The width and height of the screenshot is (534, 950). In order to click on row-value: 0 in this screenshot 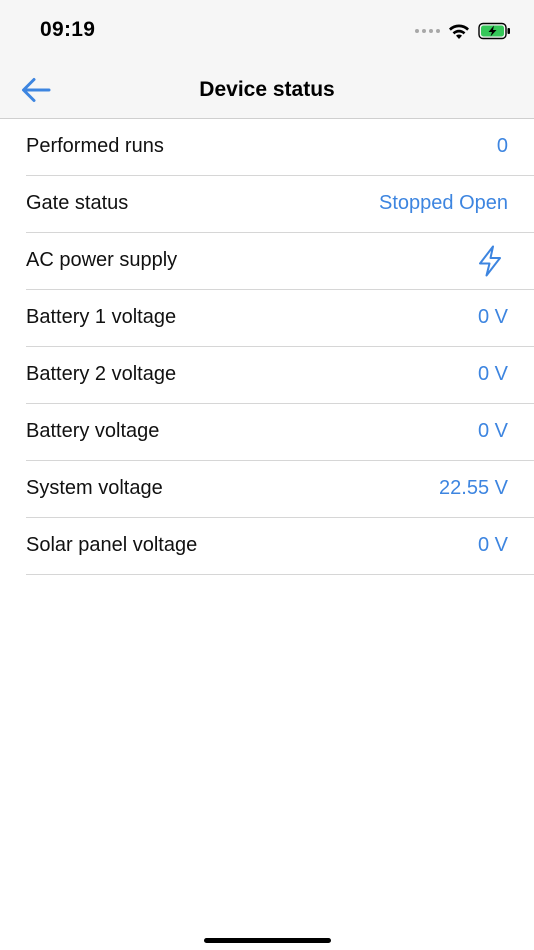, I will do `click(502, 146)`.